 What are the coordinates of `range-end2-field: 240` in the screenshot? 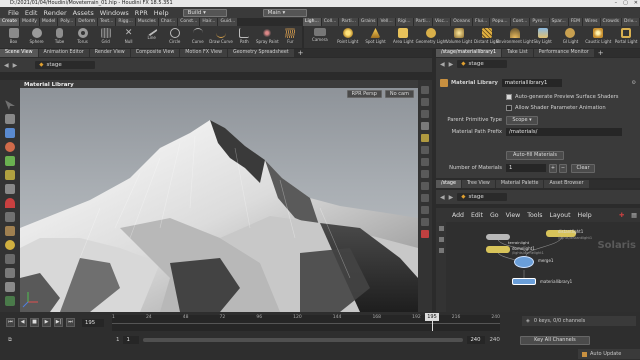 It's located at (494, 340).